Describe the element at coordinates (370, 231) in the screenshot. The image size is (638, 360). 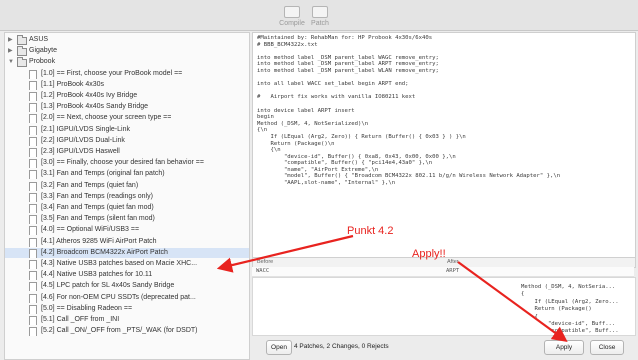
I see `annotation-punkt-4-2: Punkt 4.2` at that location.